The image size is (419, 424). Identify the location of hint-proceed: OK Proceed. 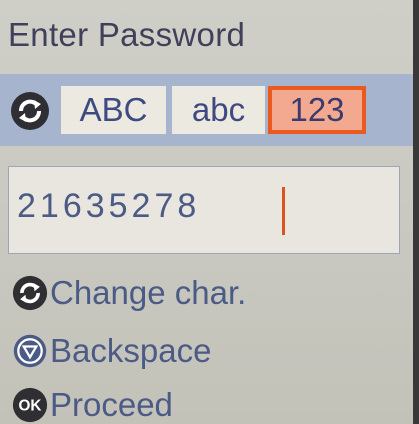
(92, 405).